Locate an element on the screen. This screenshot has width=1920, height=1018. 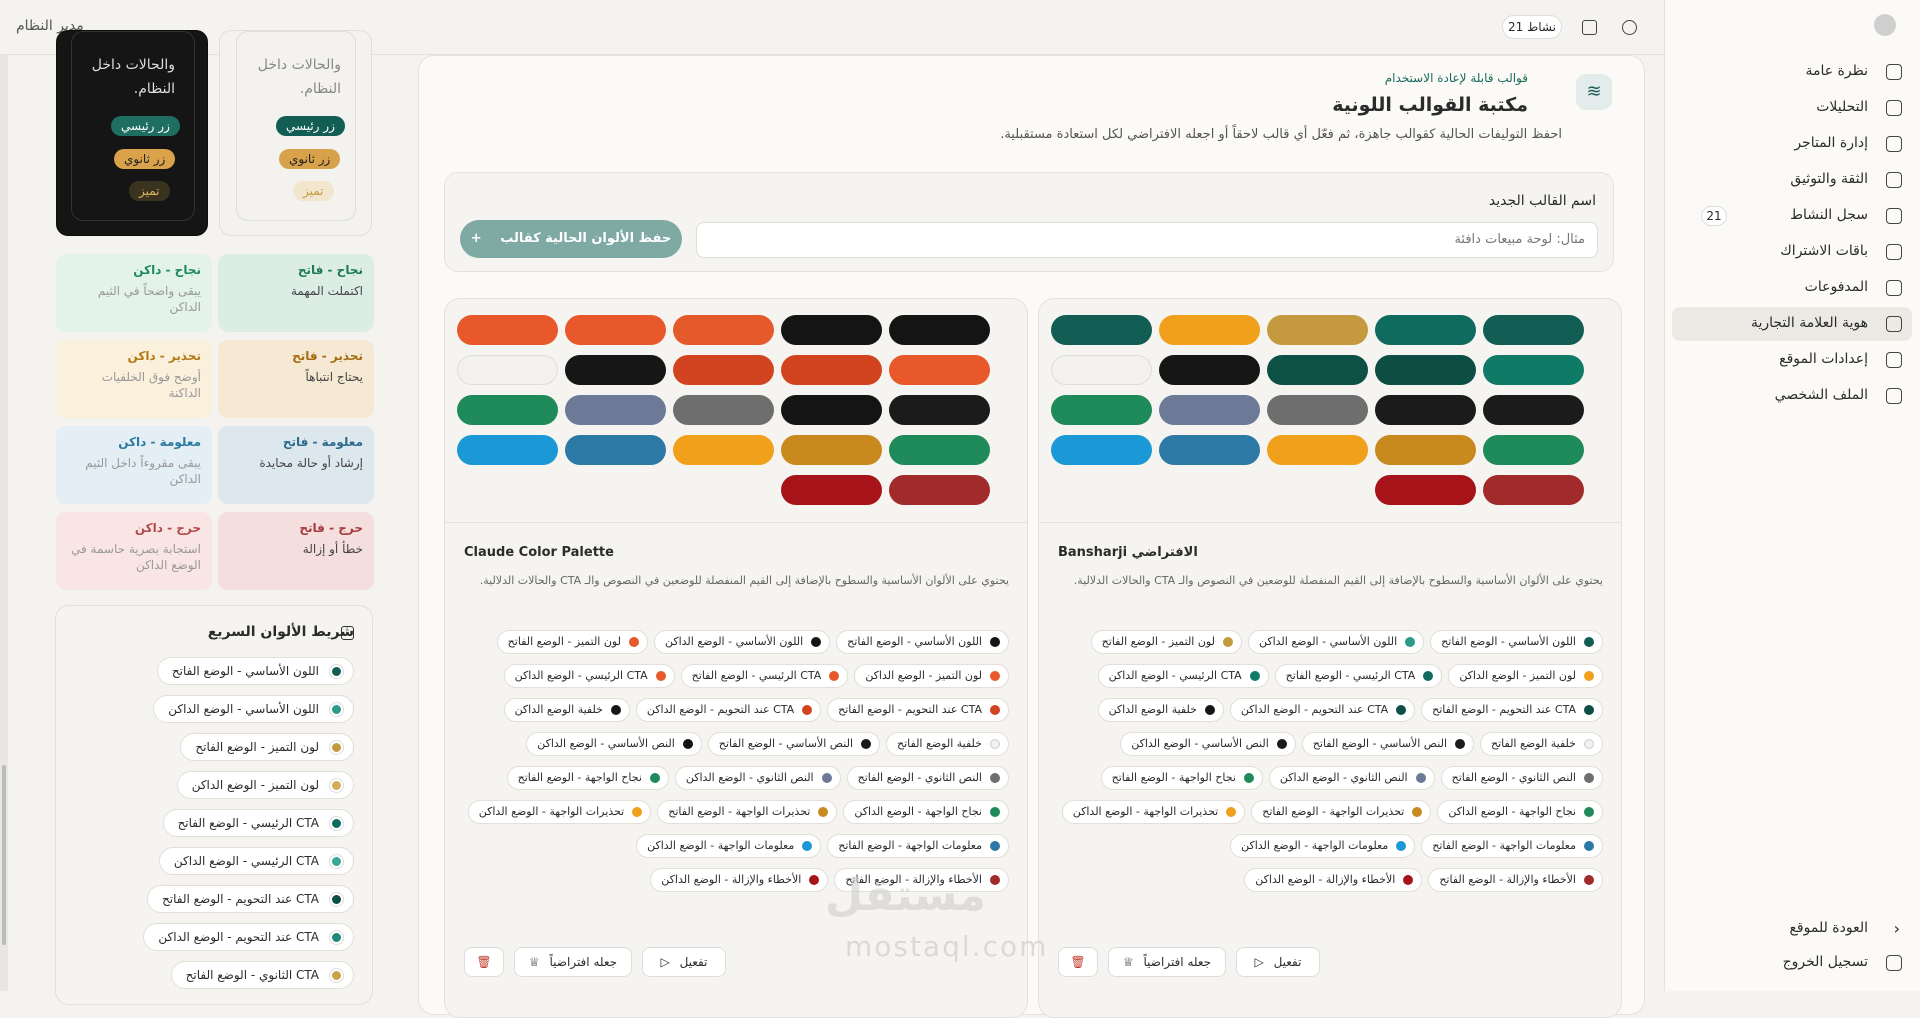
color-chip-label: CTA عند التحويم - الوضع الفاتح is located at coordinates (1504, 709).